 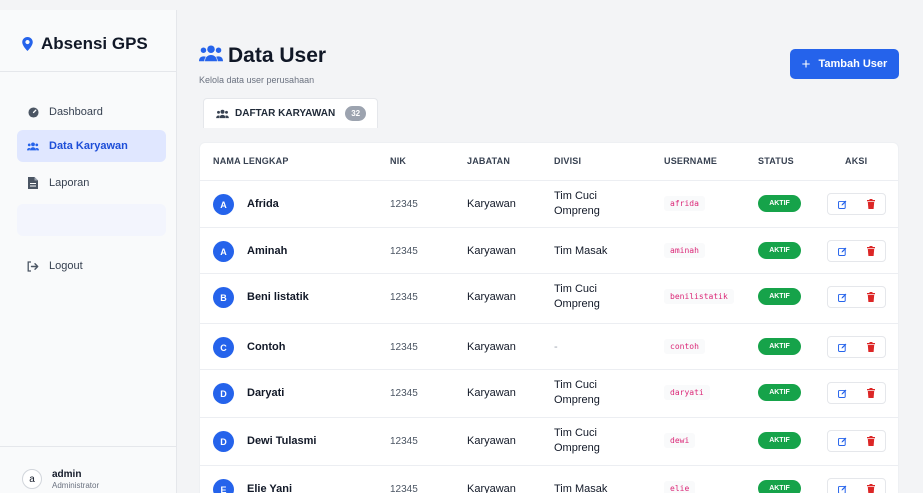 What do you see at coordinates (69, 183) in the screenshot?
I see `sidebar-item-label: Laporan` at bounding box center [69, 183].